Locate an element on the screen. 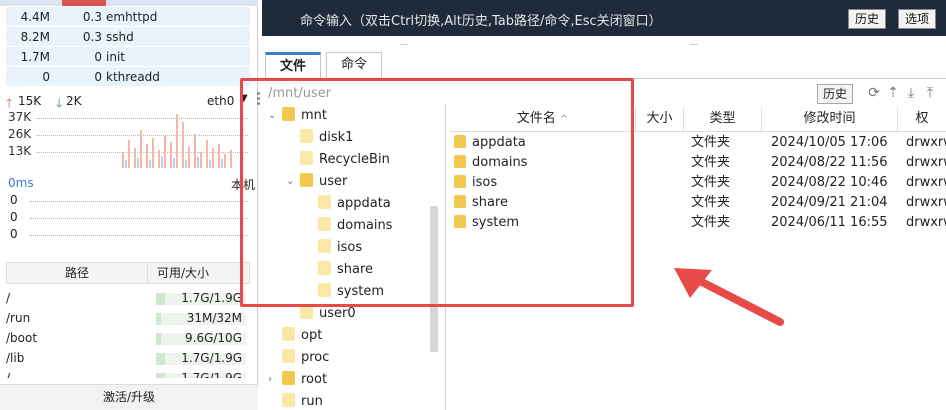 The height and width of the screenshot is (410, 946). tree-item: run is located at coordinates (302, 400).